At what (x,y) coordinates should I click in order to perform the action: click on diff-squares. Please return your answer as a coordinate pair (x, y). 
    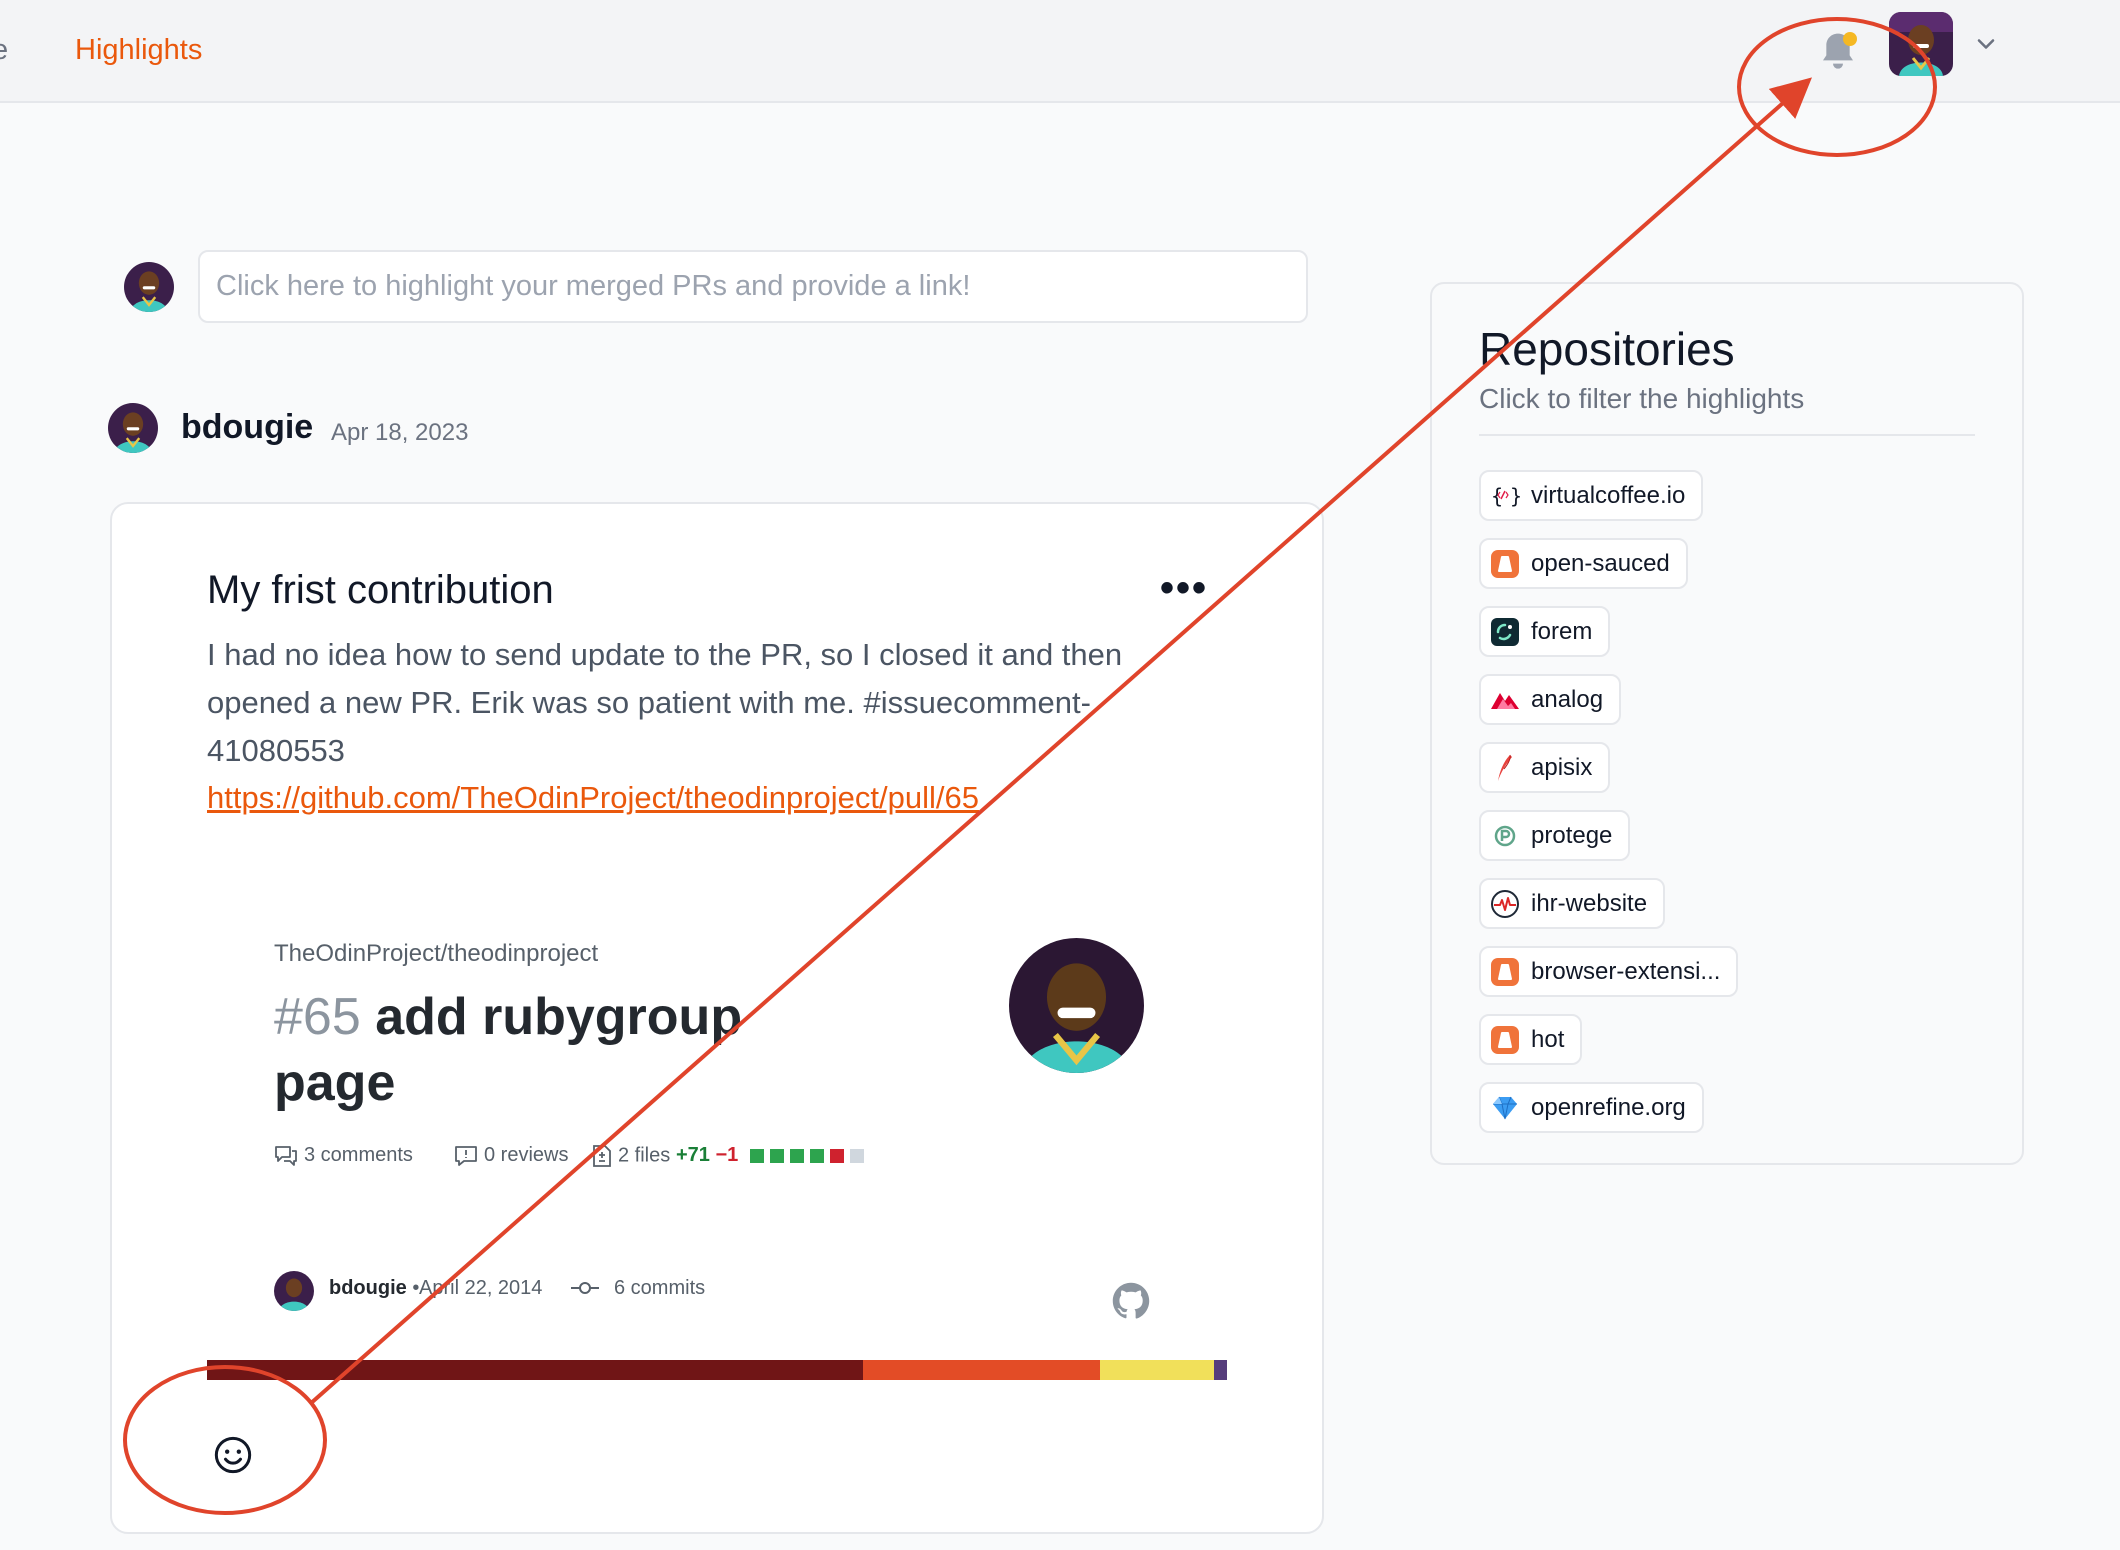
    Looking at the image, I should click on (804, 1155).